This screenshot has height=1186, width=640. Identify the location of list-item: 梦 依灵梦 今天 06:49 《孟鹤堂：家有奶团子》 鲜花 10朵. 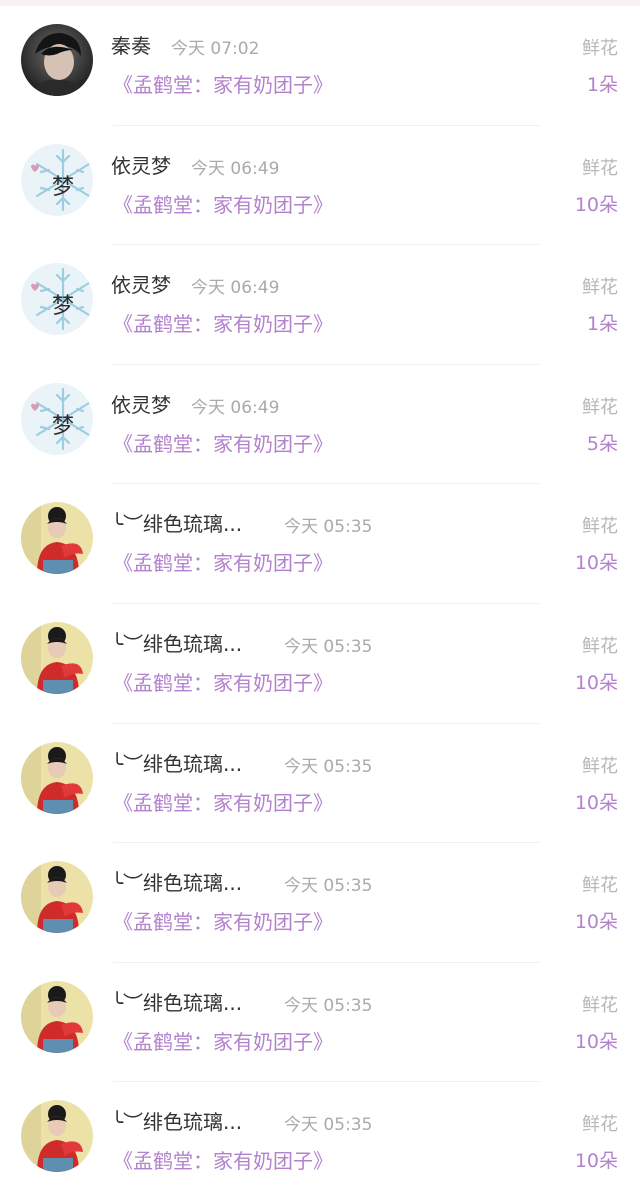
(320, 186).